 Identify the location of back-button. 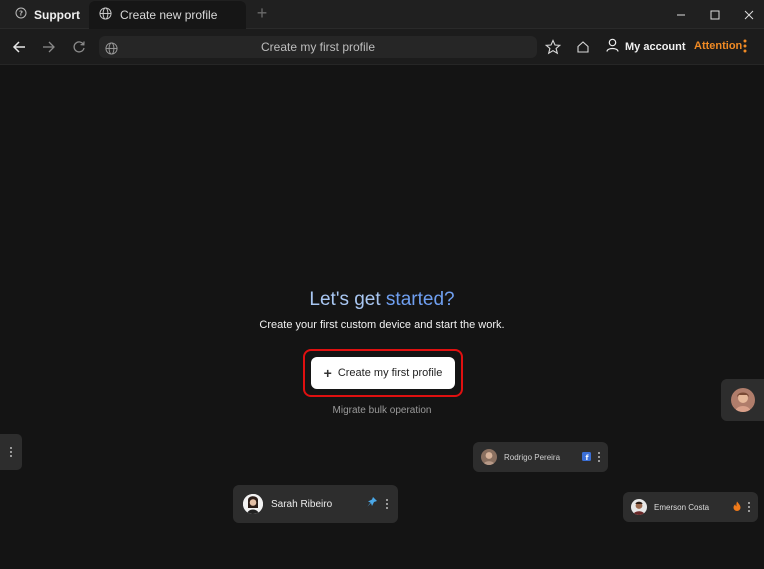
(19, 47).